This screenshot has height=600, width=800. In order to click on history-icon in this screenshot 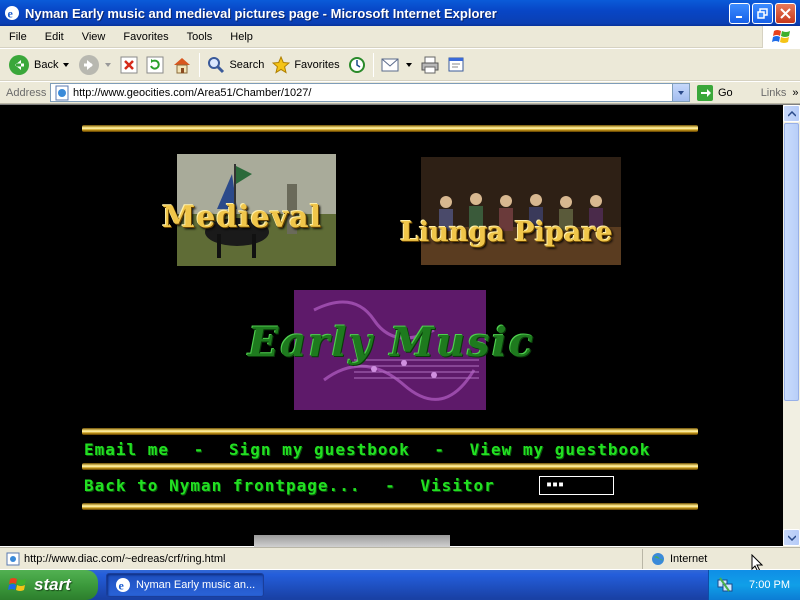, I will do `click(356, 64)`.